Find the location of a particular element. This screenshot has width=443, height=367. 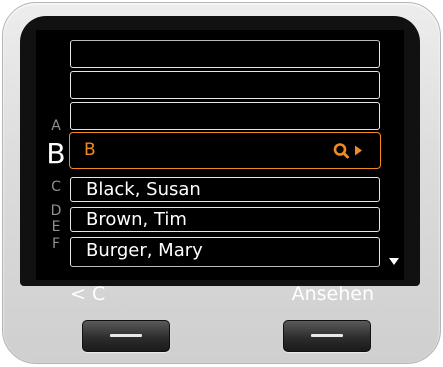

contact-name: Black, Susan is located at coordinates (143, 189).